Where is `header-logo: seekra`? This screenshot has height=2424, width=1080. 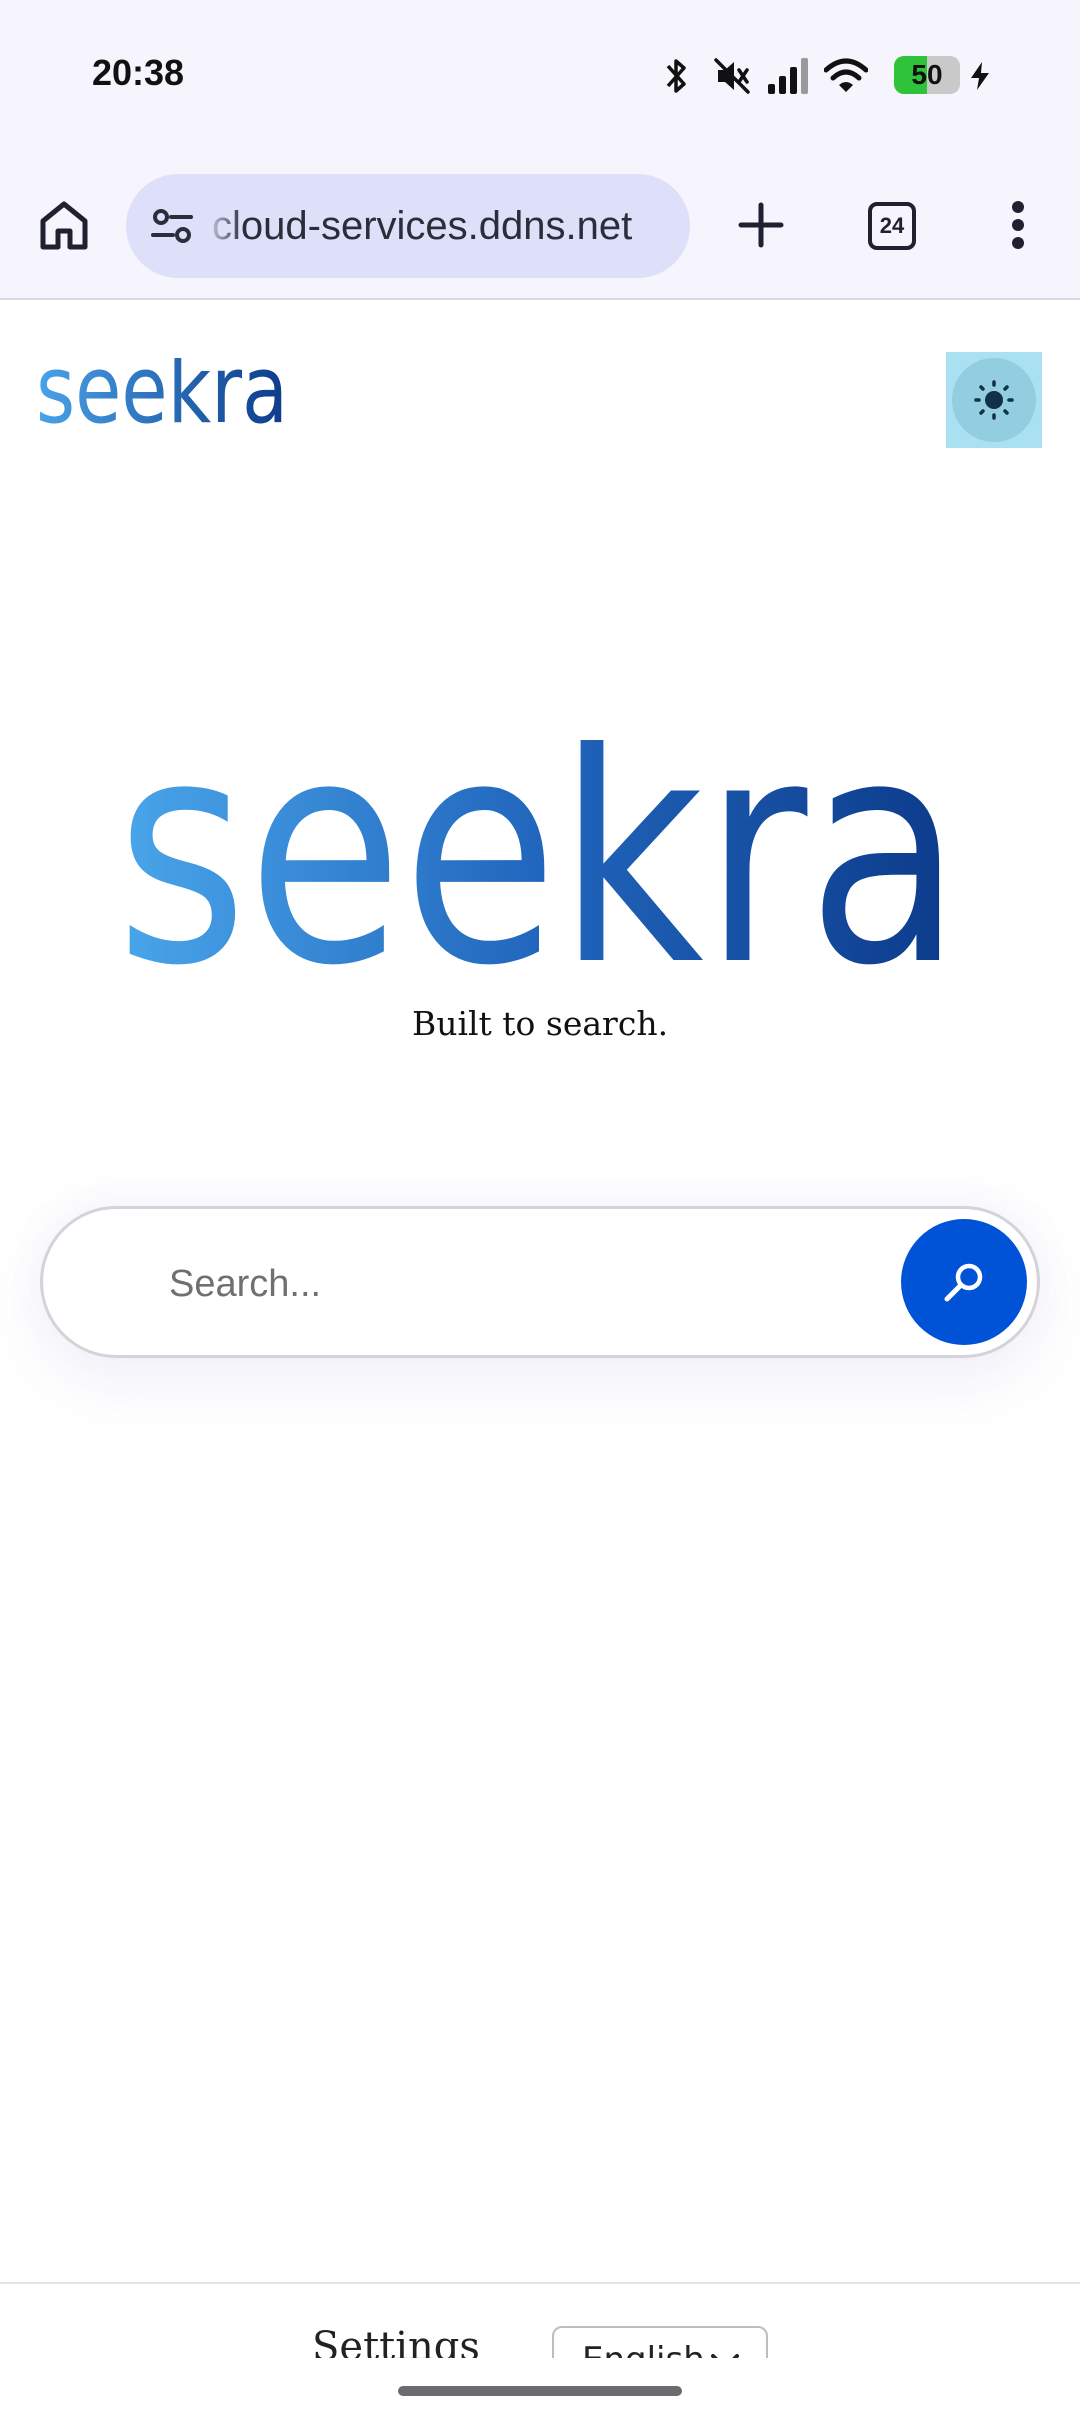 header-logo: seekra is located at coordinates (164, 390).